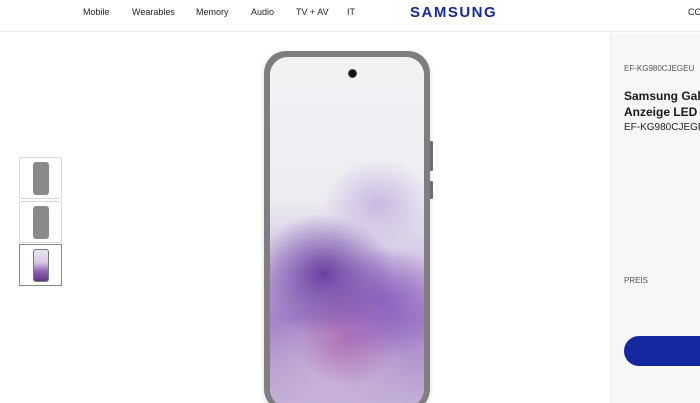 Image resolution: width=700 pixels, height=403 pixels. I want to click on nav-item-it: IT, so click(367, 12).